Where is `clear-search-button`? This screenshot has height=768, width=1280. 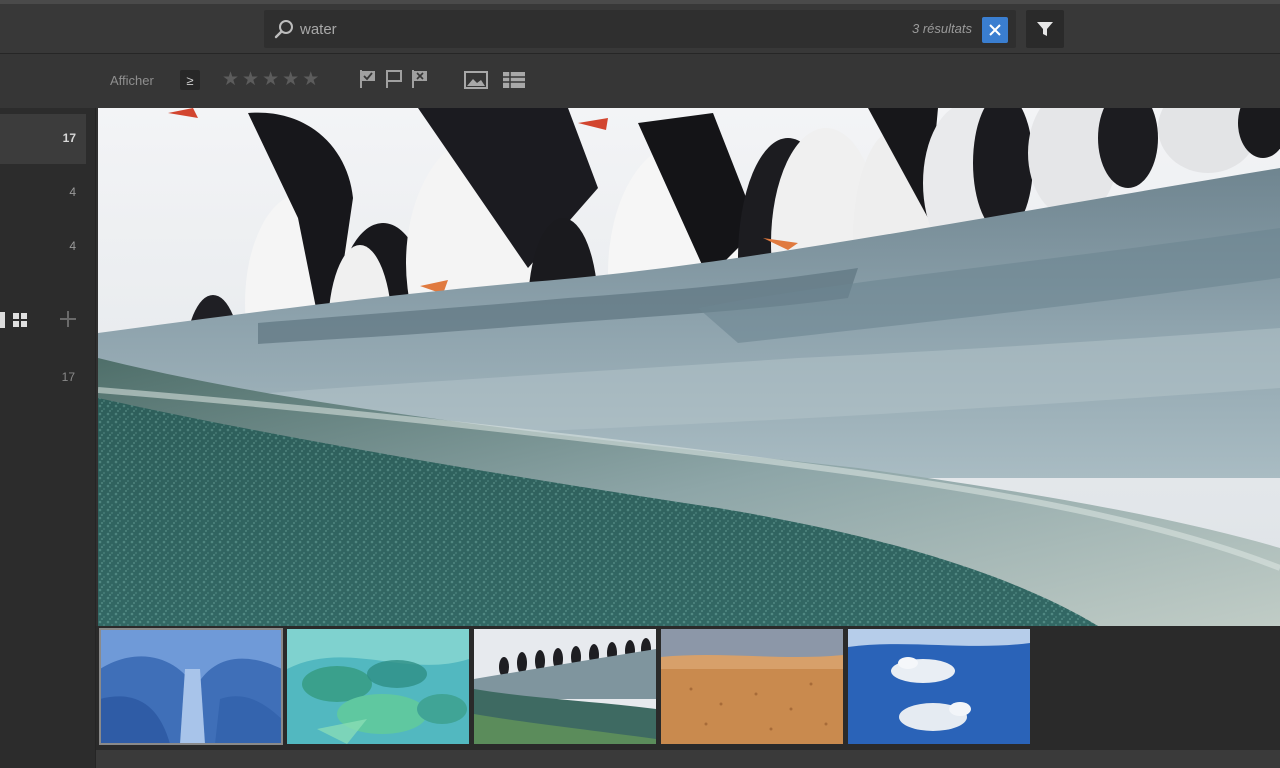 clear-search-button is located at coordinates (995, 30).